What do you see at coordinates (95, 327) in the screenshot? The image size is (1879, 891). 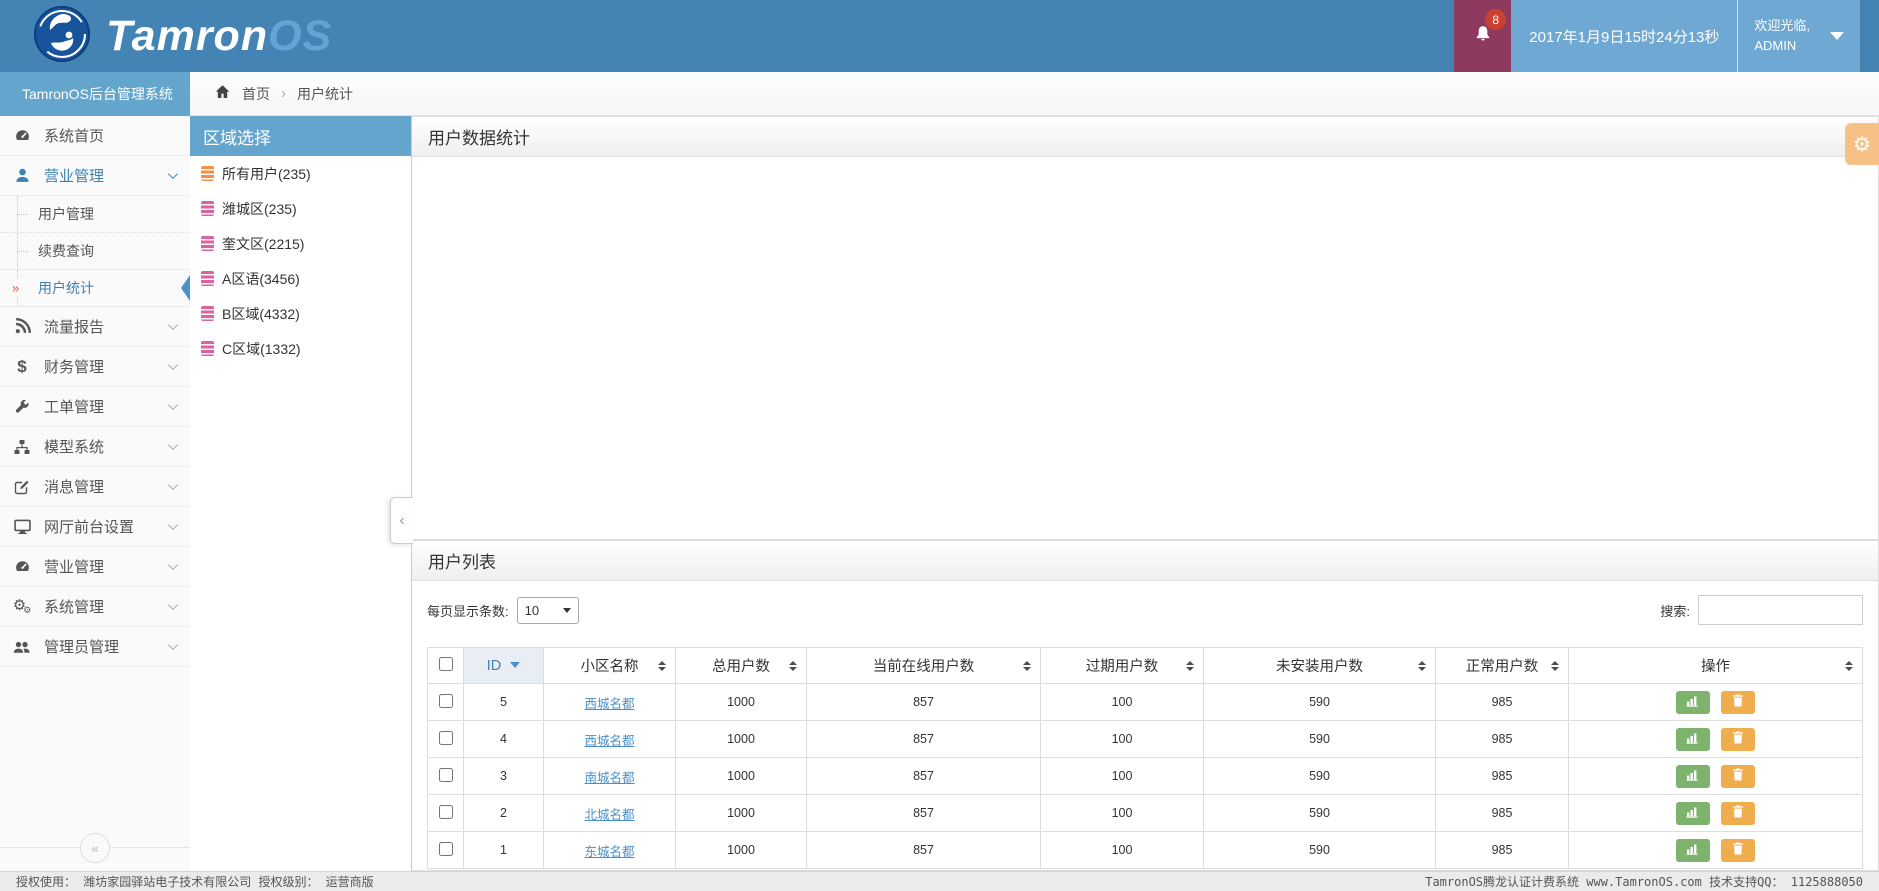 I see `sidebar-item-traffic-report: 流量报告` at bounding box center [95, 327].